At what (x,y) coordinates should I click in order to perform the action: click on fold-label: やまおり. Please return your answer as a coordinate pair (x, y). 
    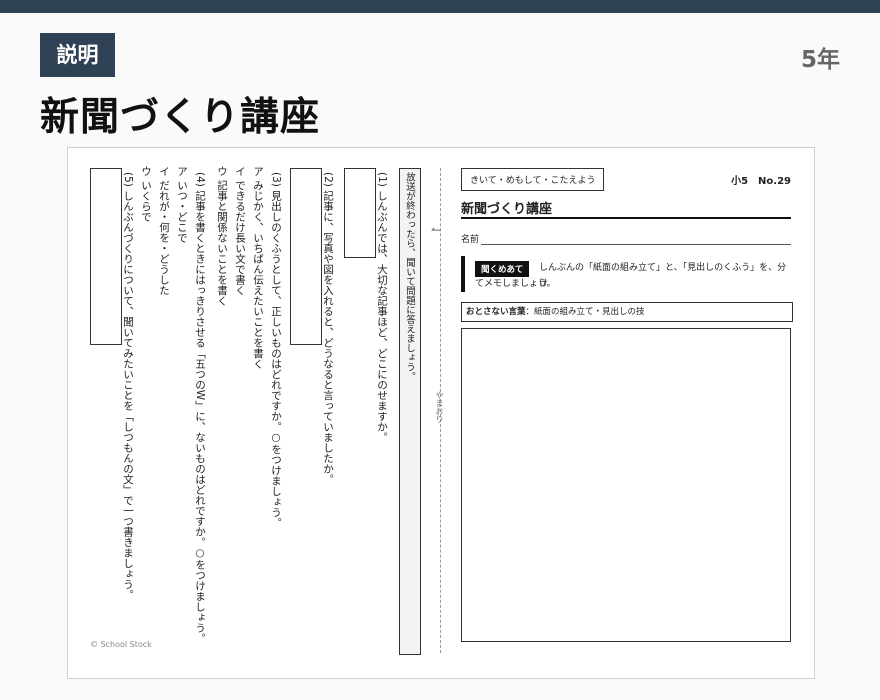
    Looking at the image, I should click on (439, 407).